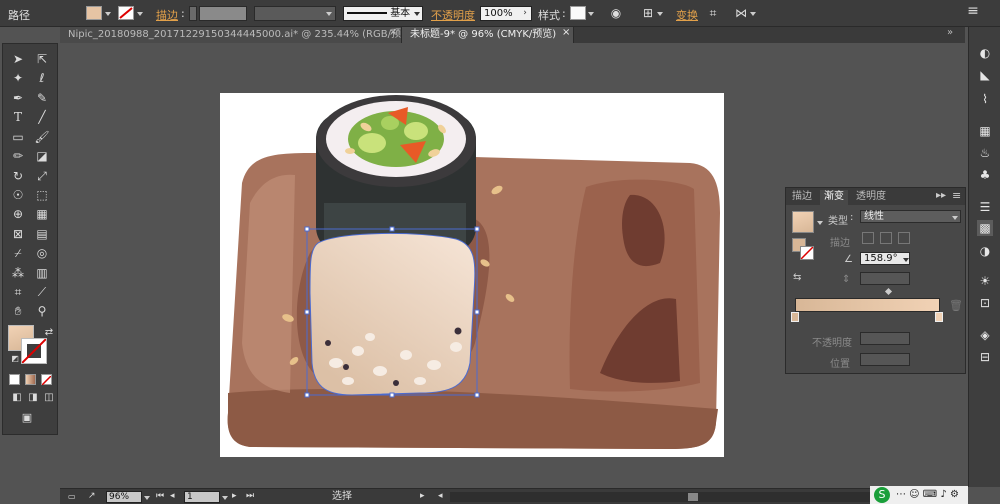  I want to click on align-icon: ⊞, so click(648, 13).